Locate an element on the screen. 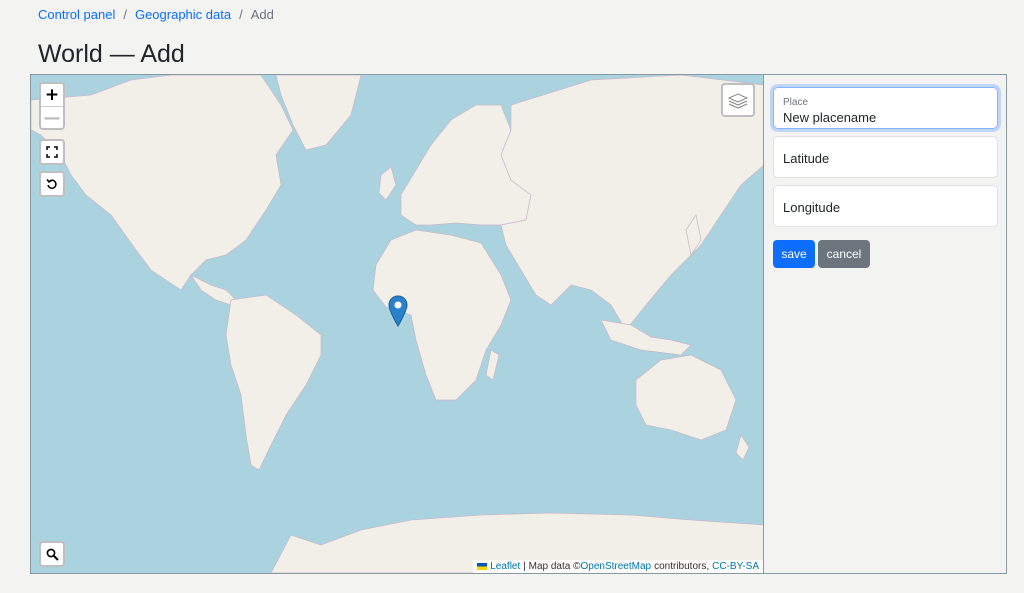  page-title: World — Add is located at coordinates (111, 54).